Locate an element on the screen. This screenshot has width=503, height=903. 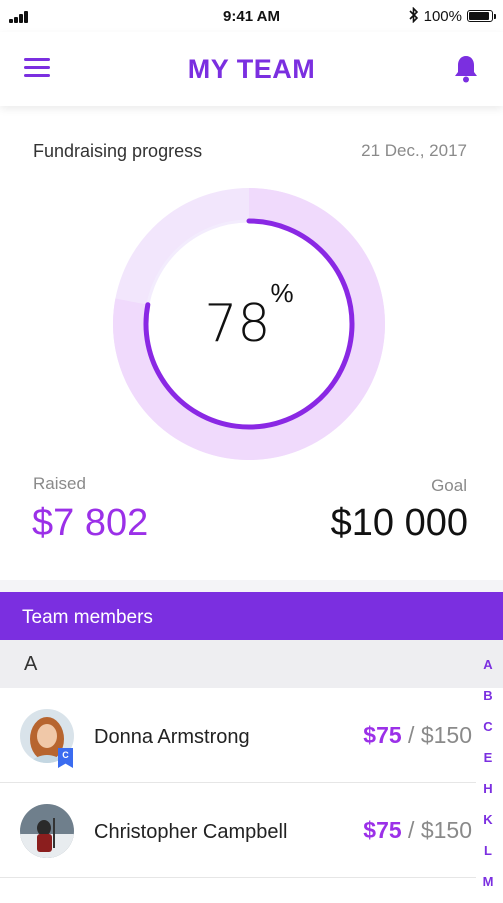
team-members-title: Team members is located at coordinates (87, 617).